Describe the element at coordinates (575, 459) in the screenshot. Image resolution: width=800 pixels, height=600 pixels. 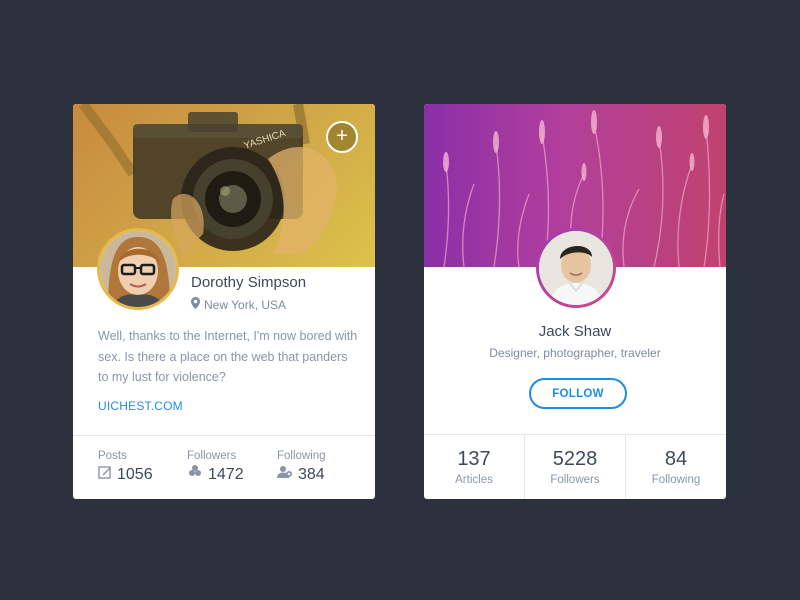
I see `stat-value: 5228` at that location.